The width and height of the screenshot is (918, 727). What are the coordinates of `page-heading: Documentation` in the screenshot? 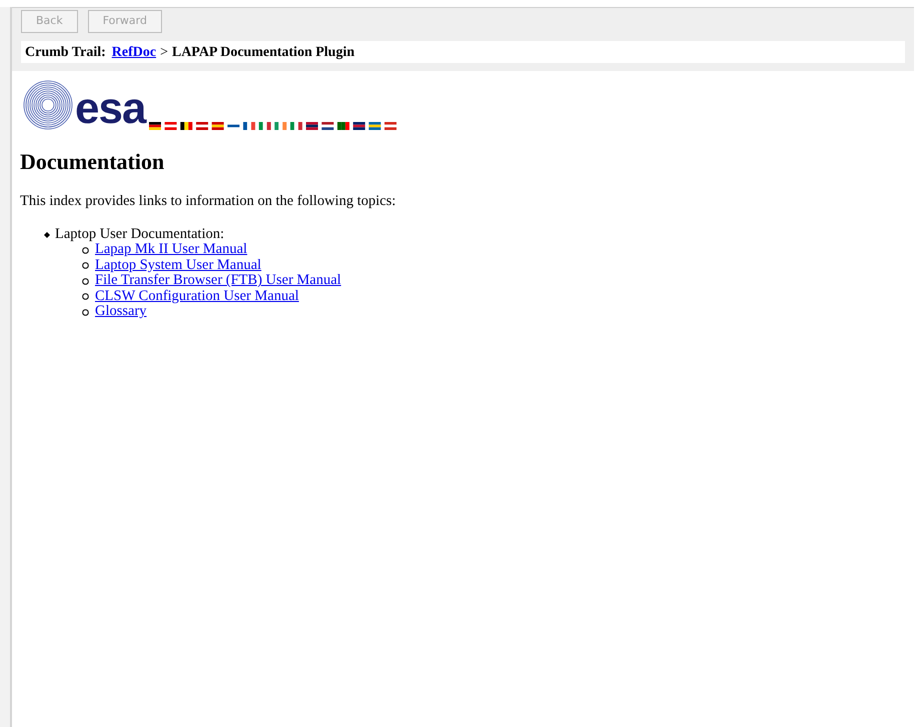 It's located at (93, 162).